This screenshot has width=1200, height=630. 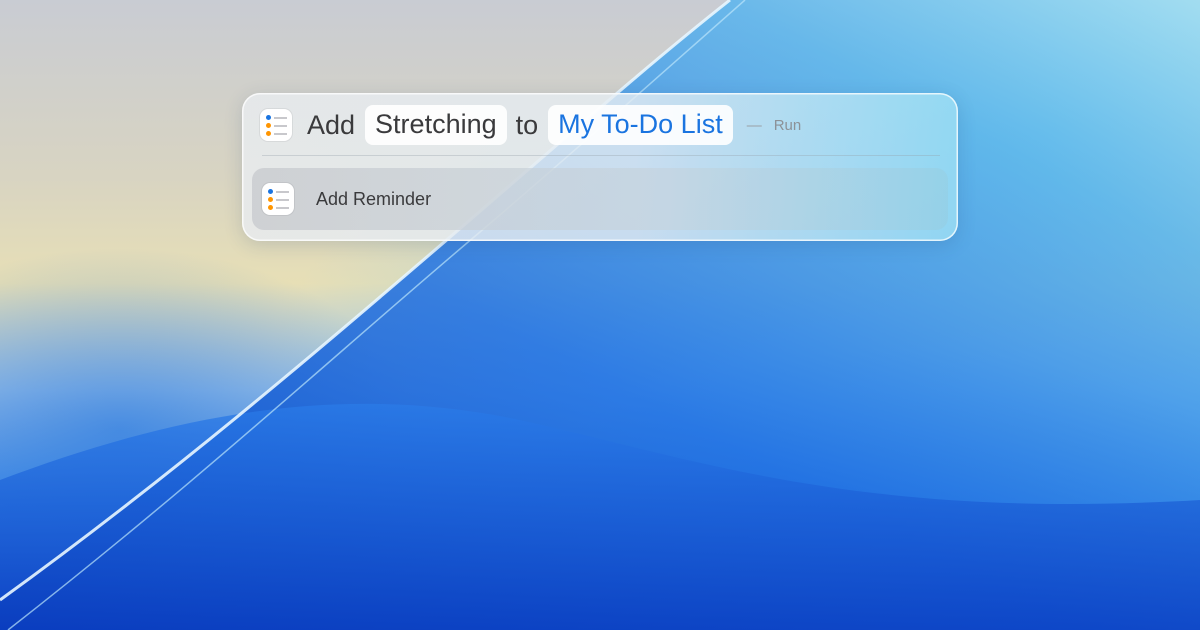 I want to click on query-row: Add Stretching to My To-Do List — Run, so click(x=600, y=125).